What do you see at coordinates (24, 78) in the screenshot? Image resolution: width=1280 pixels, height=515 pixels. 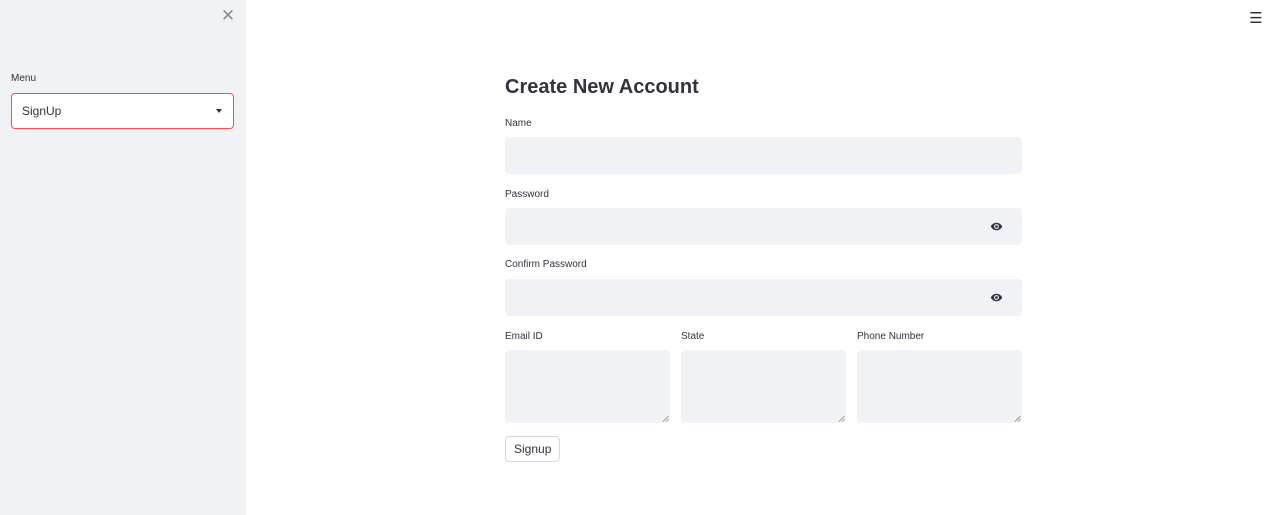 I see `menu-label: Menu` at bounding box center [24, 78].